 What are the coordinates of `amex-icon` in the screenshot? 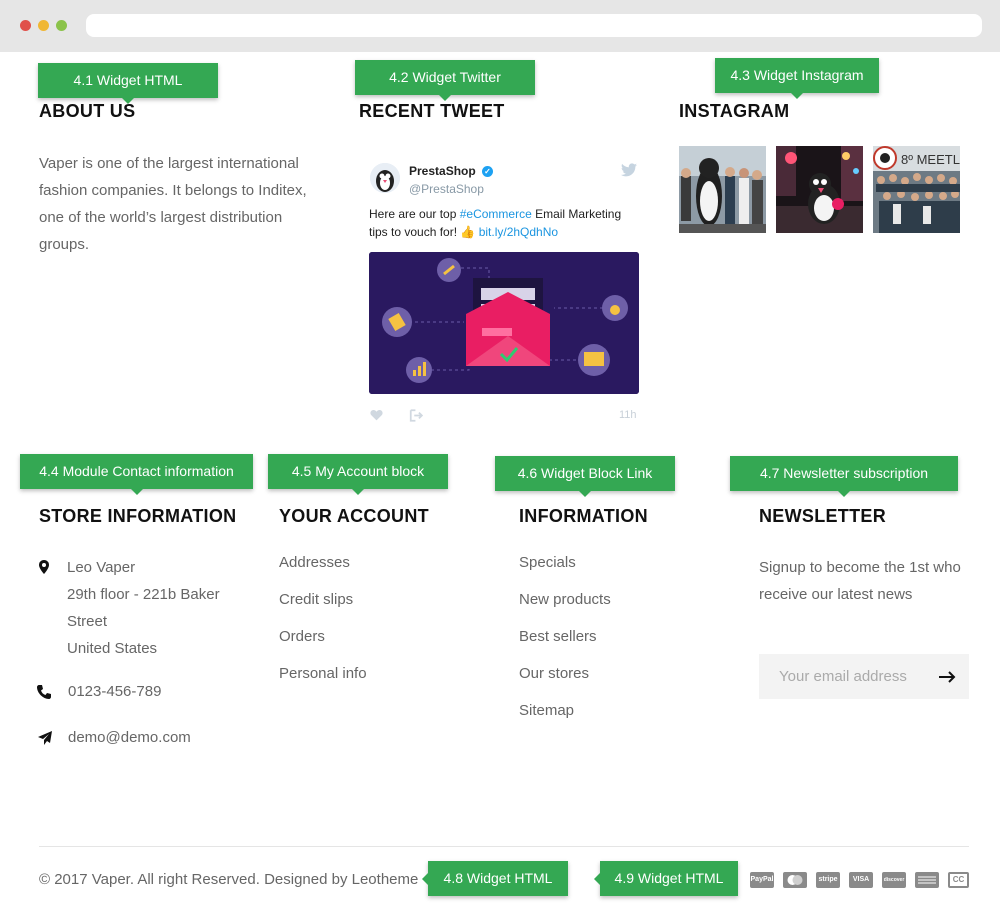 It's located at (927, 880).